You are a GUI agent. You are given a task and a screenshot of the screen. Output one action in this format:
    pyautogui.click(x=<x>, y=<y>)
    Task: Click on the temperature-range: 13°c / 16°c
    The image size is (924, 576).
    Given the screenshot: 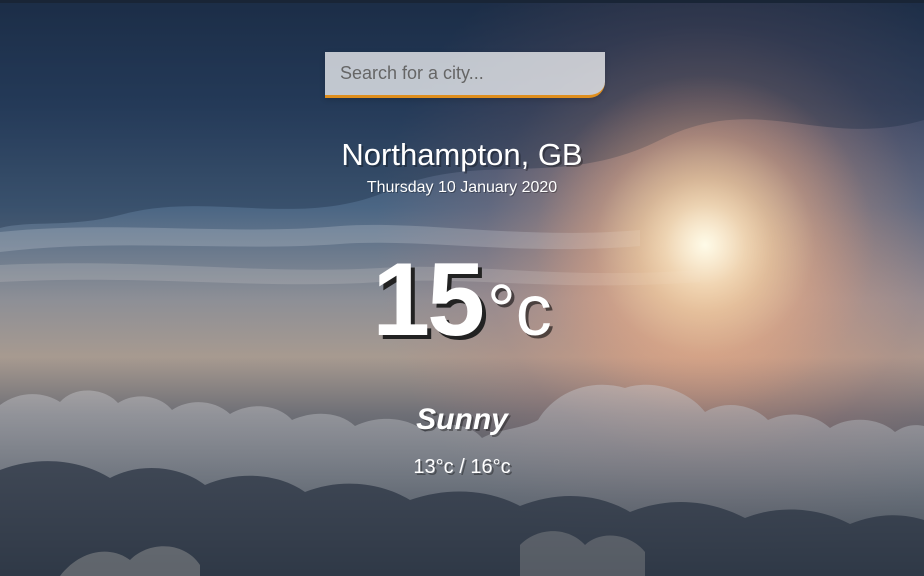 What is the action you would take?
    pyautogui.click(x=462, y=467)
    